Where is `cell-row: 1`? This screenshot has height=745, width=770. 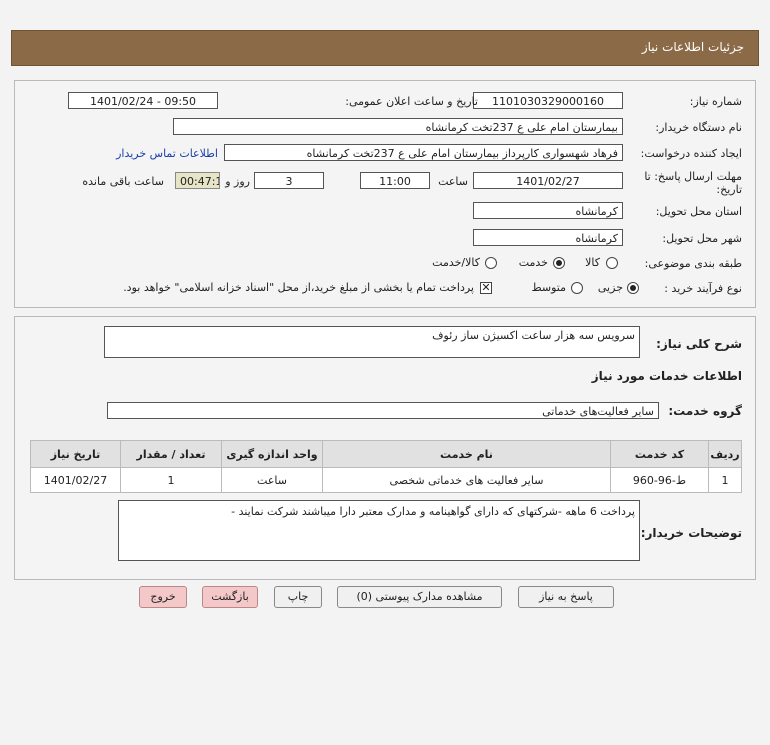
cell-row: 1 is located at coordinates (725, 480).